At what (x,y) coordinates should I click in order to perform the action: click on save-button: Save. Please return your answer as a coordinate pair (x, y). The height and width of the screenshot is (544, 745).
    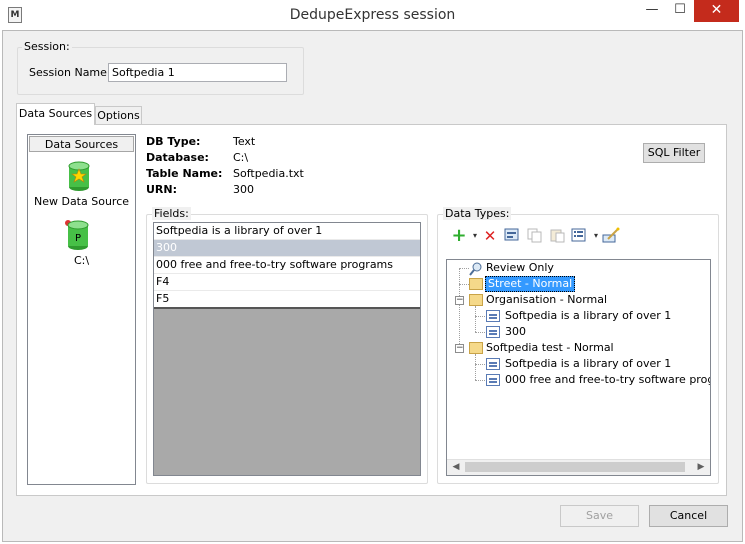
    Looking at the image, I should click on (599, 516).